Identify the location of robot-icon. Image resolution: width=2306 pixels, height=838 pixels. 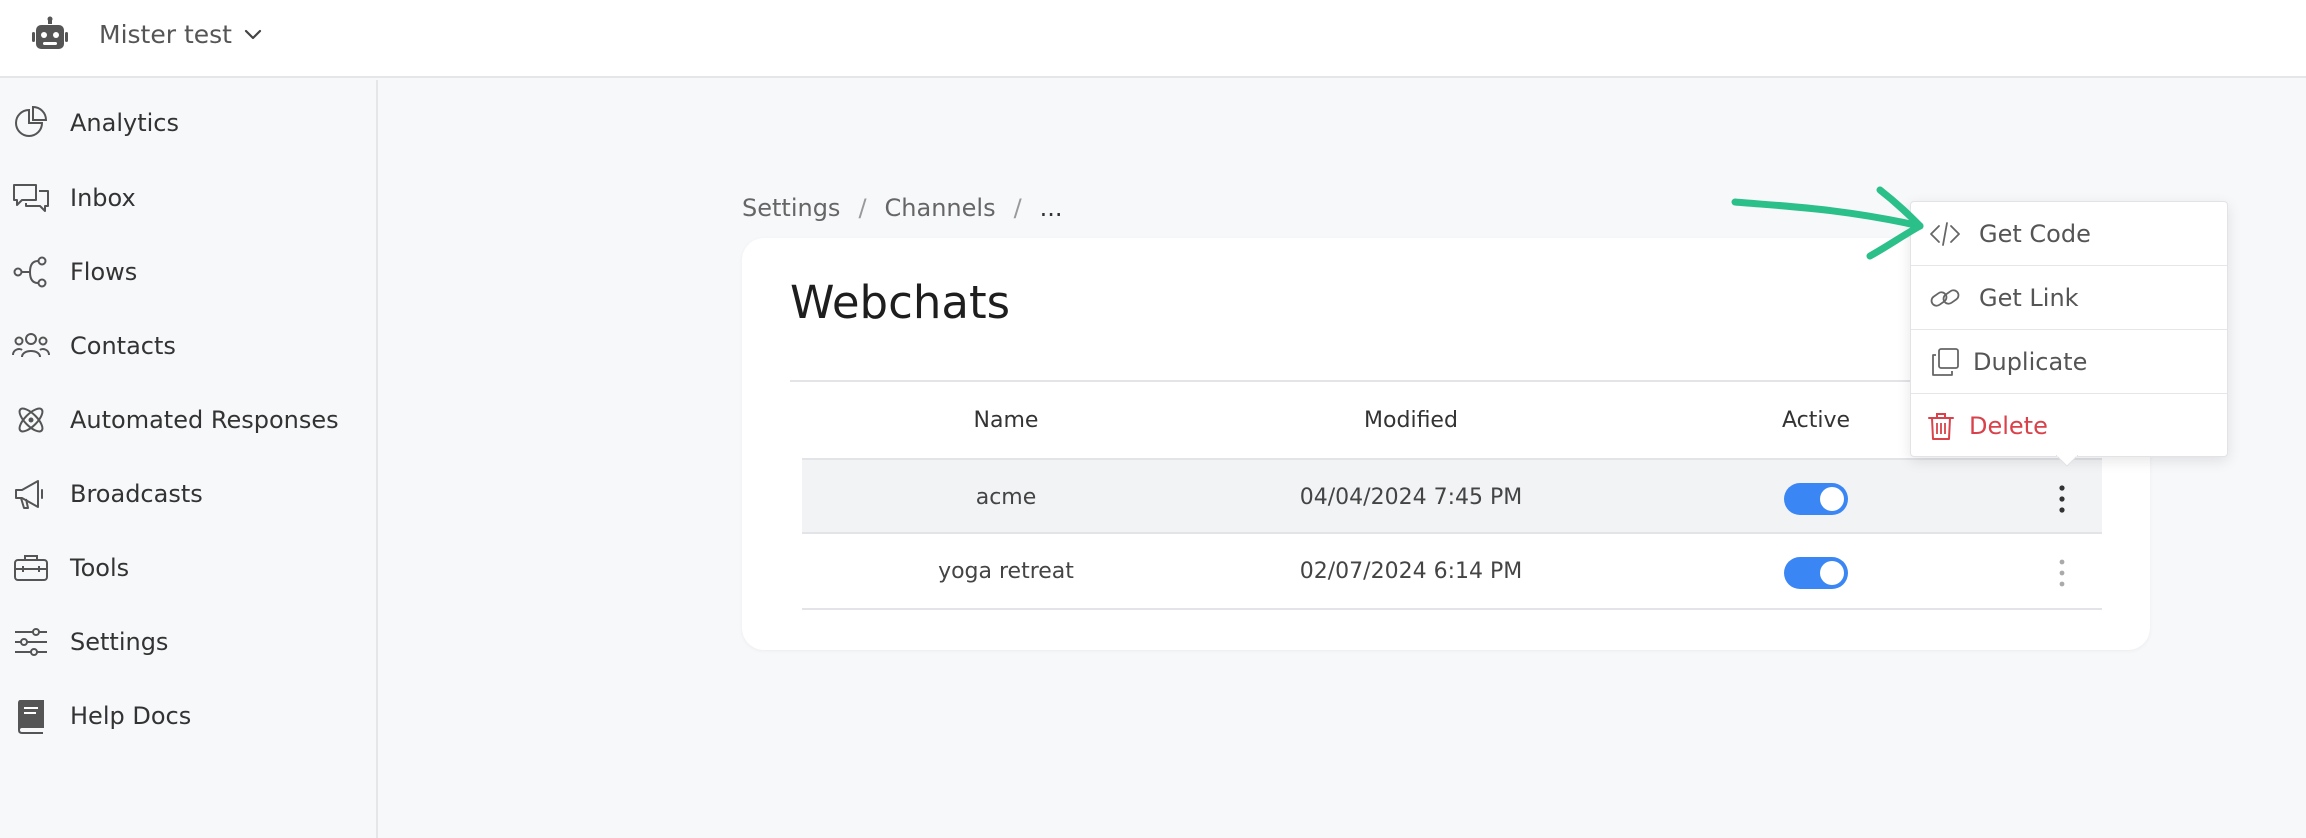
(50, 32).